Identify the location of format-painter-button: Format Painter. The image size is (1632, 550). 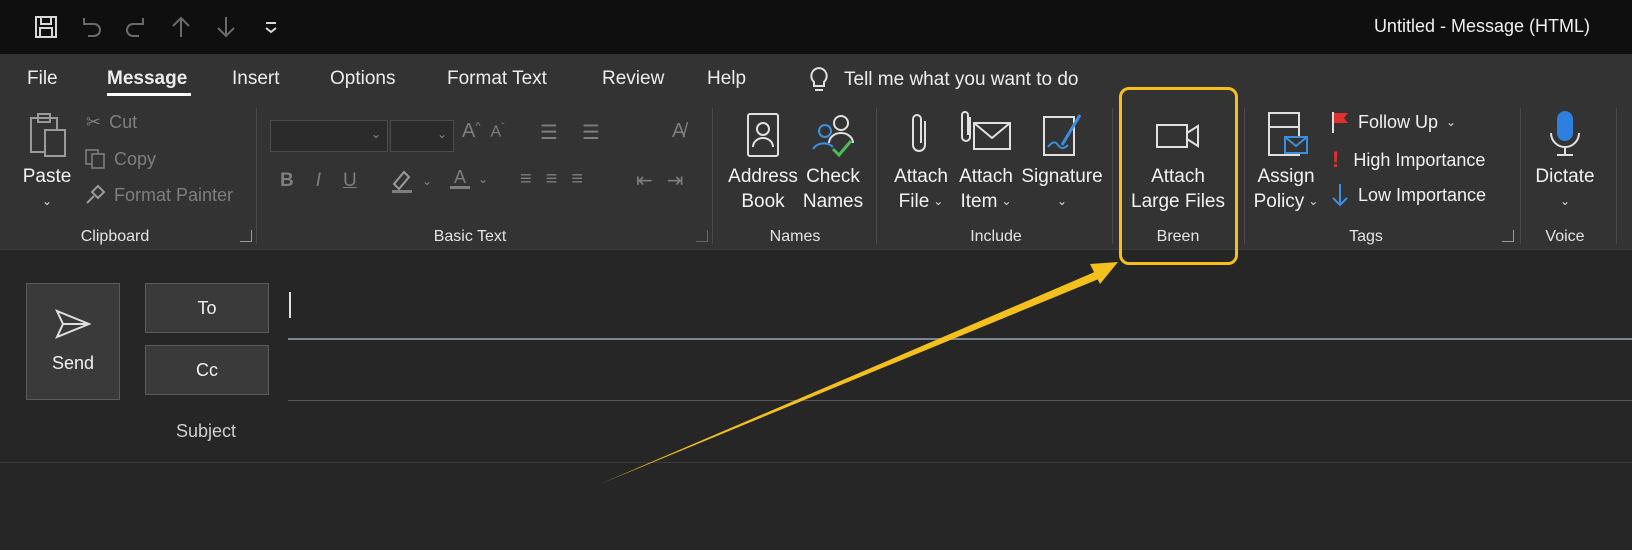
(158, 195).